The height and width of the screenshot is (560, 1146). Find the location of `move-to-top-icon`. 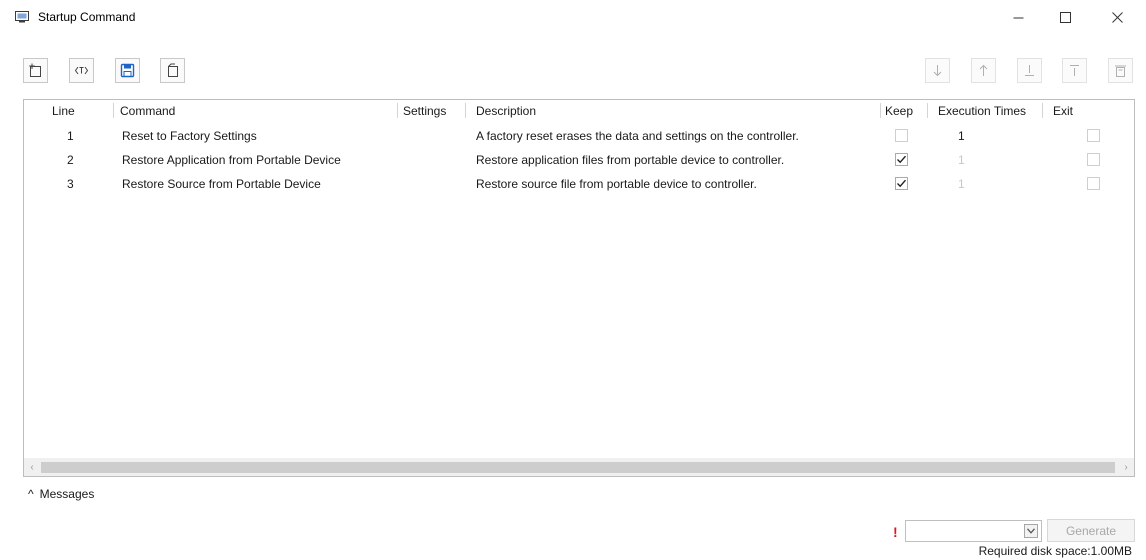

move-to-top-icon is located at coordinates (1074, 70).